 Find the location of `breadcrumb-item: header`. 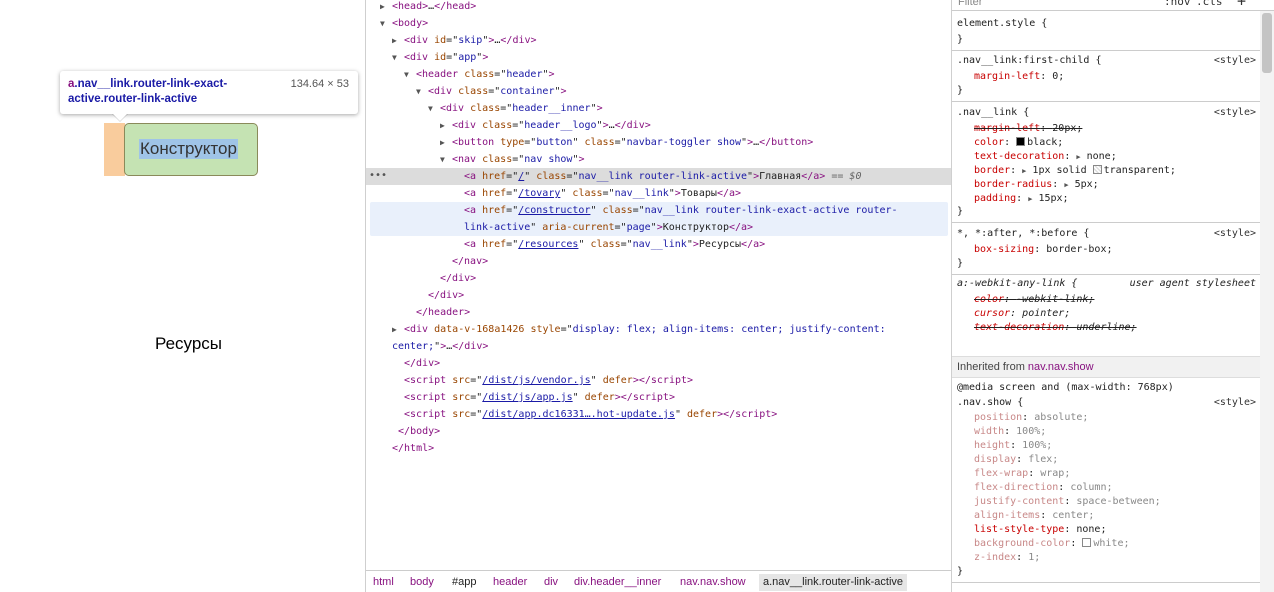

breadcrumb-item: header is located at coordinates (510, 582).